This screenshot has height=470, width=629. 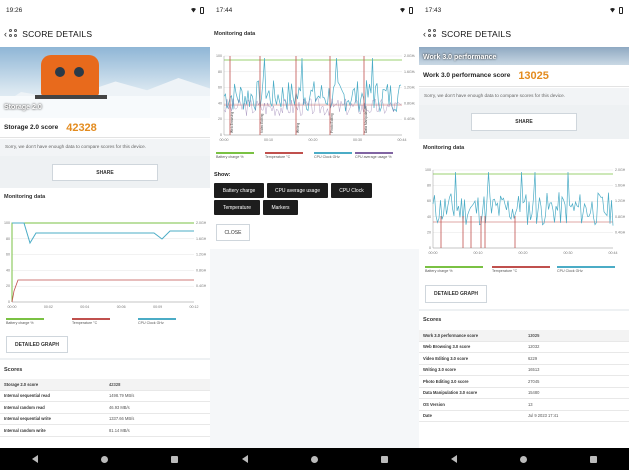 I want to click on table-row: Internal sequential write 1337.66 MB/s, so click(x=105, y=419).